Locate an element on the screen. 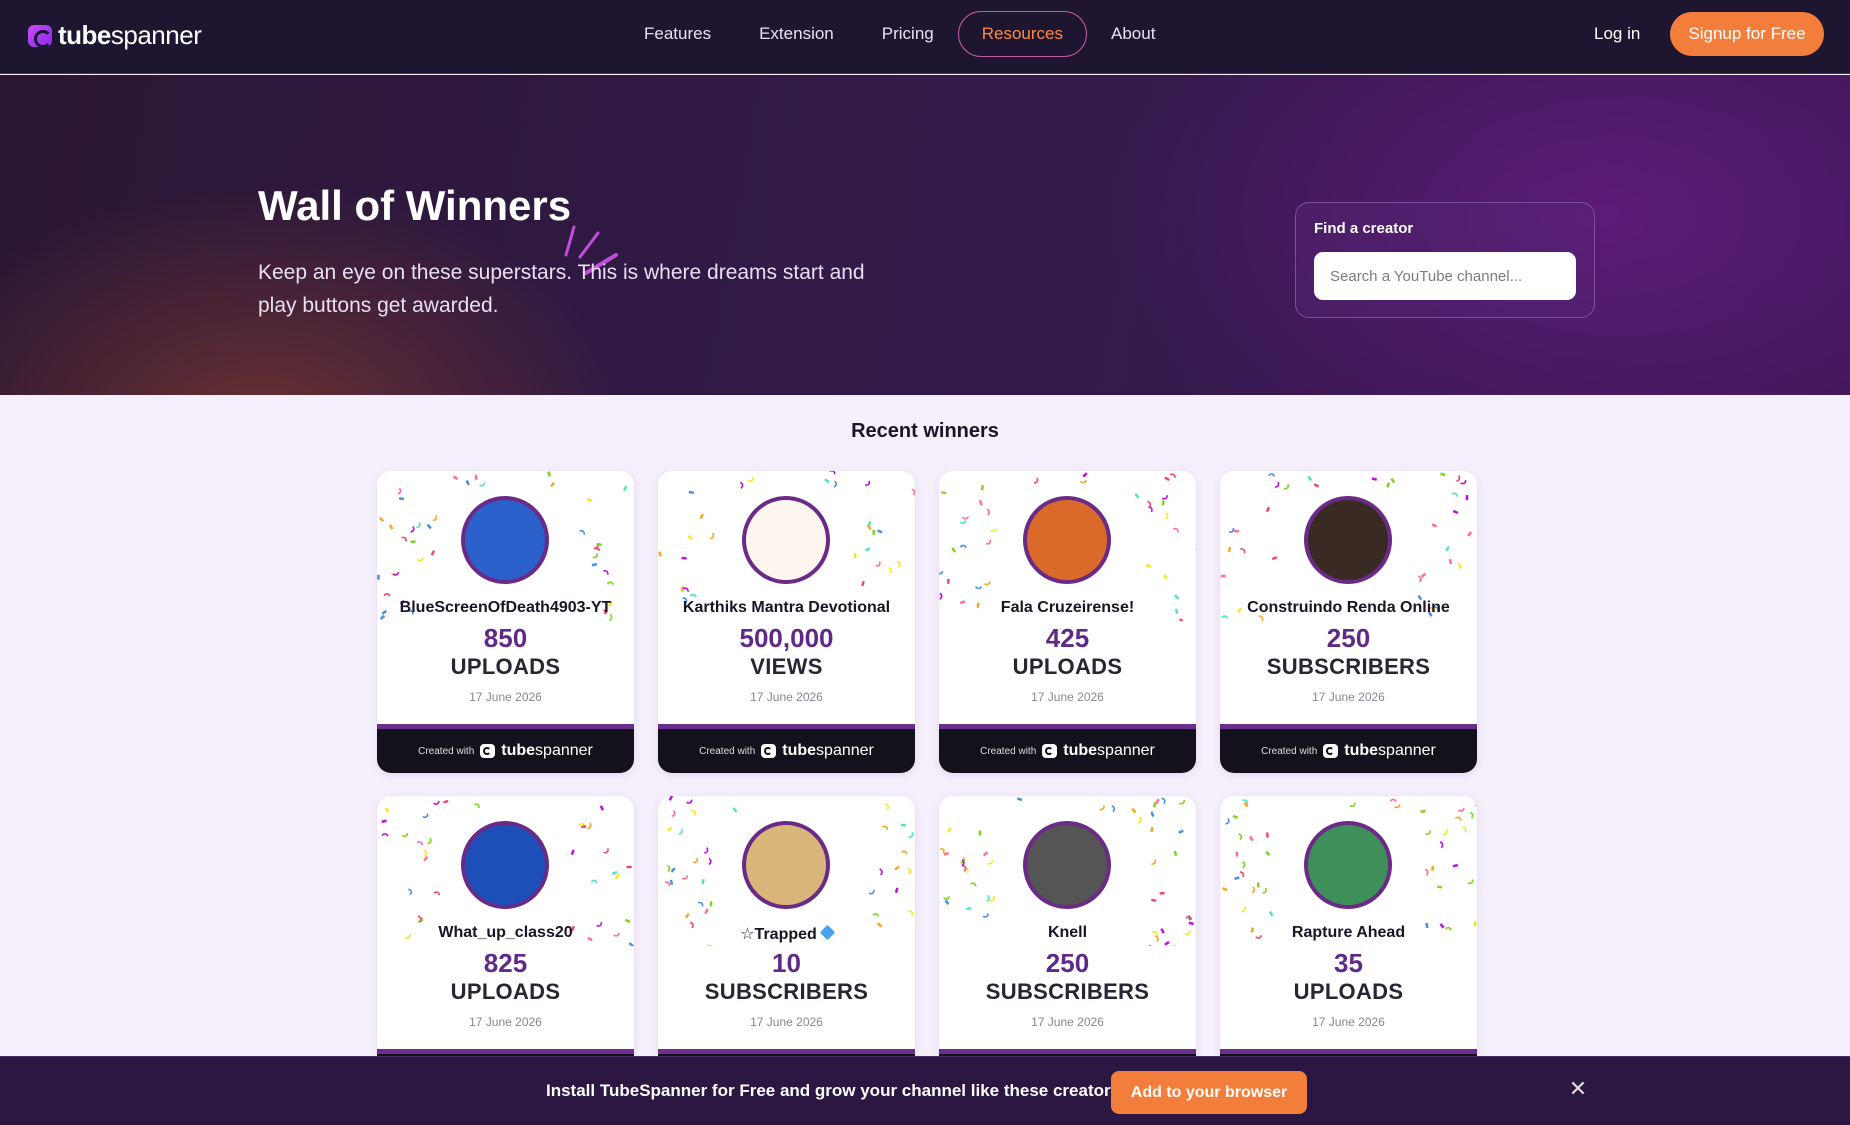 This screenshot has width=1850, height=1125. creator-name: Karthiks Mantra Devotional is located at coordinates (786, 607).